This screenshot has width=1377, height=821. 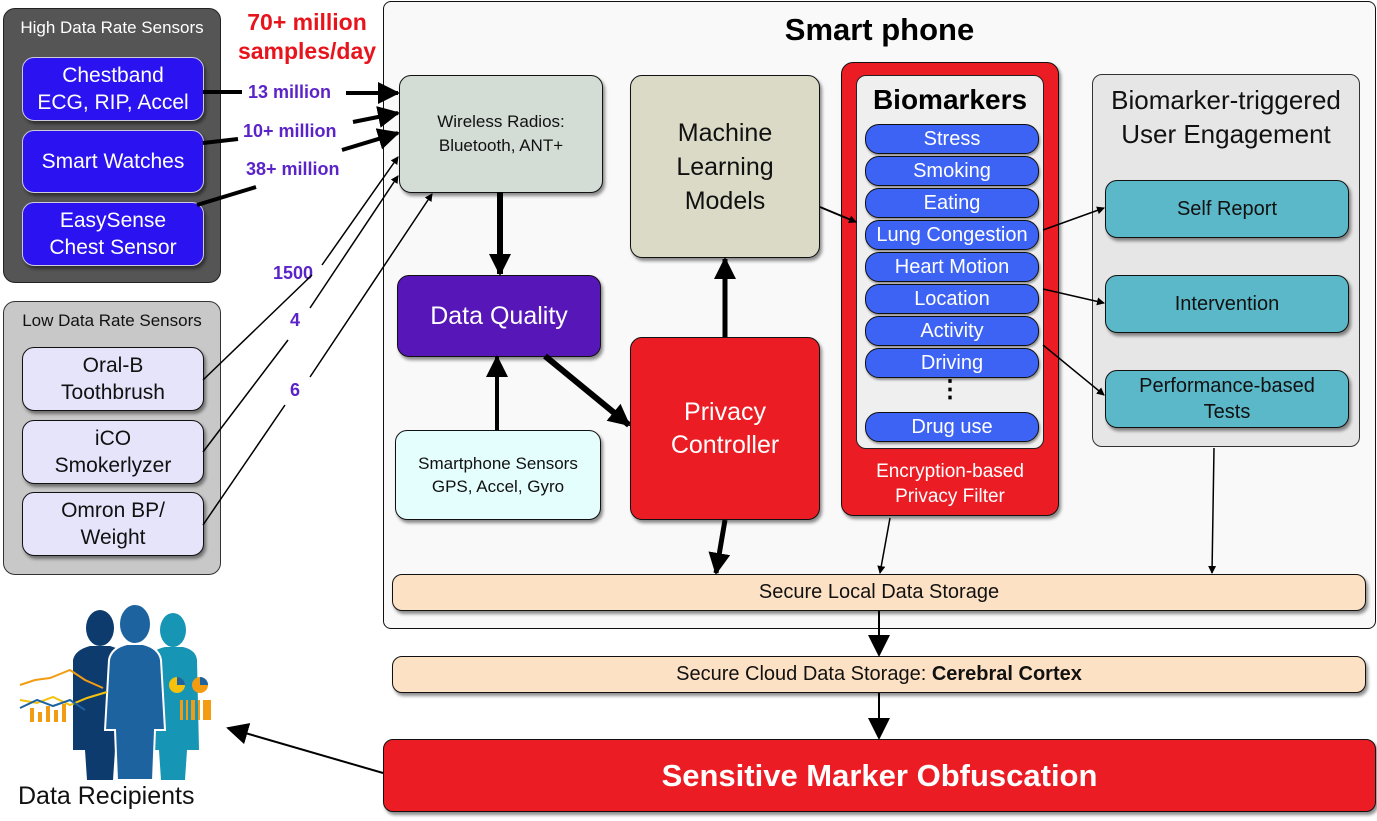 I want to click on sensor-label: Oral-B, so click(x=113, y=365).